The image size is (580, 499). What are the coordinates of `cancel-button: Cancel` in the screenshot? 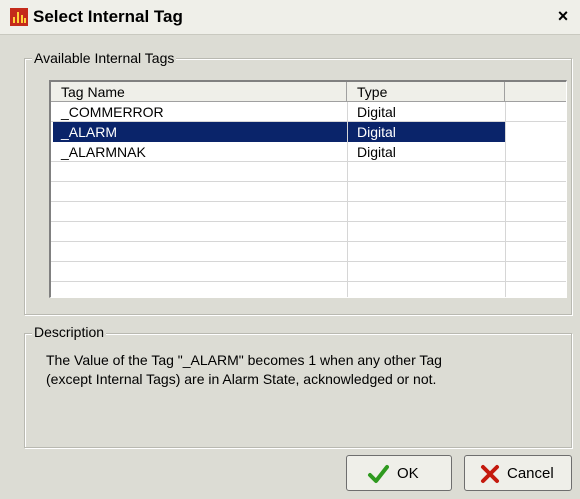 It's located at (518, 473).